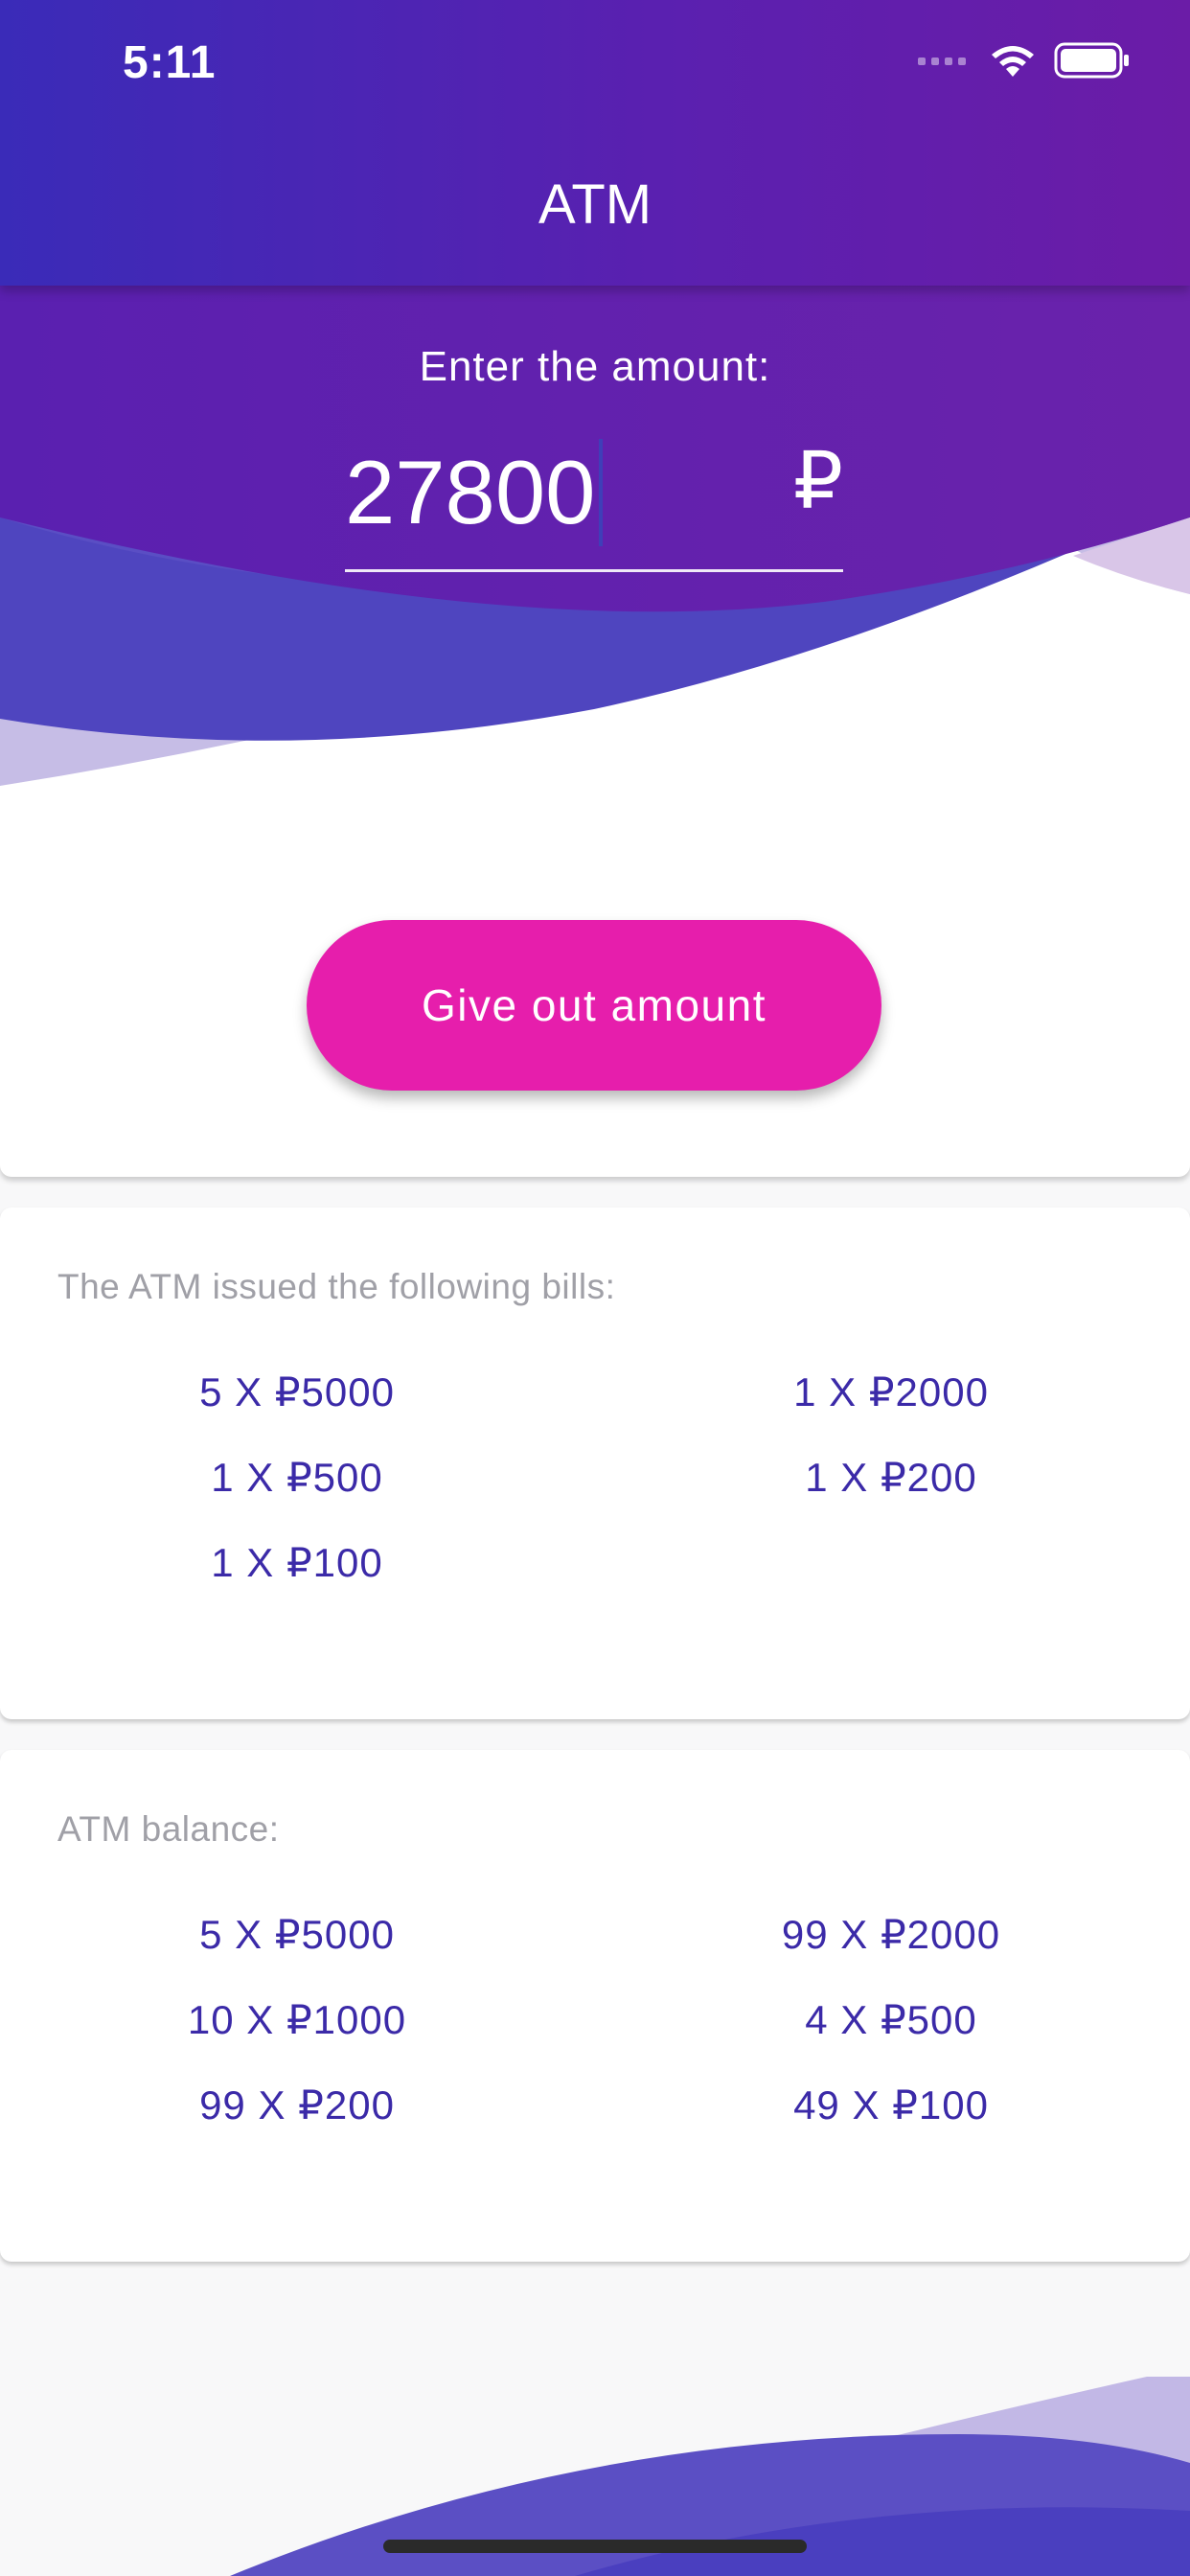 Image resolution: width=1190 pixels, height=2576 pixels. I want to click on balance-bill-item: 49 X ₽100, so click(891, 2105).